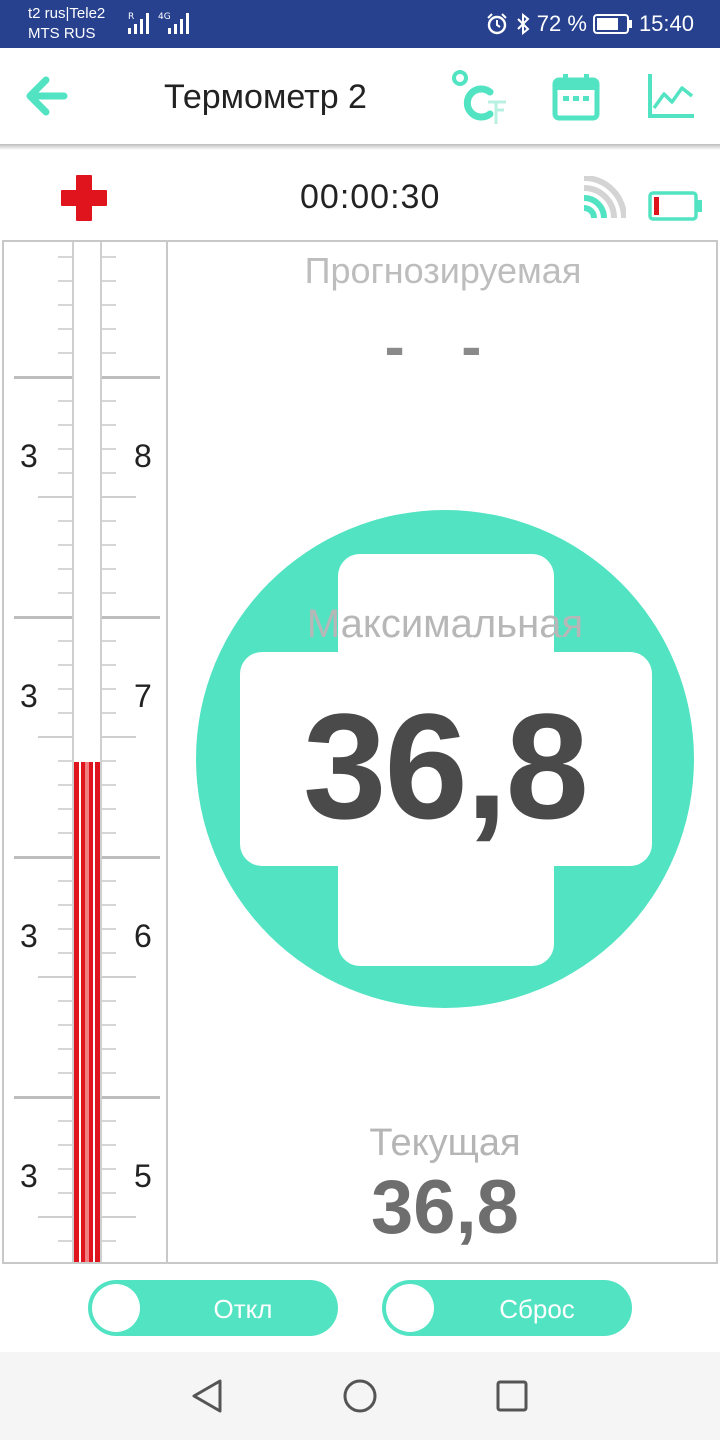  What do you see at coordinates (360, 195) in the screenshot?
I see `info-row: 00:00:30` at bounding box center [360, 195].